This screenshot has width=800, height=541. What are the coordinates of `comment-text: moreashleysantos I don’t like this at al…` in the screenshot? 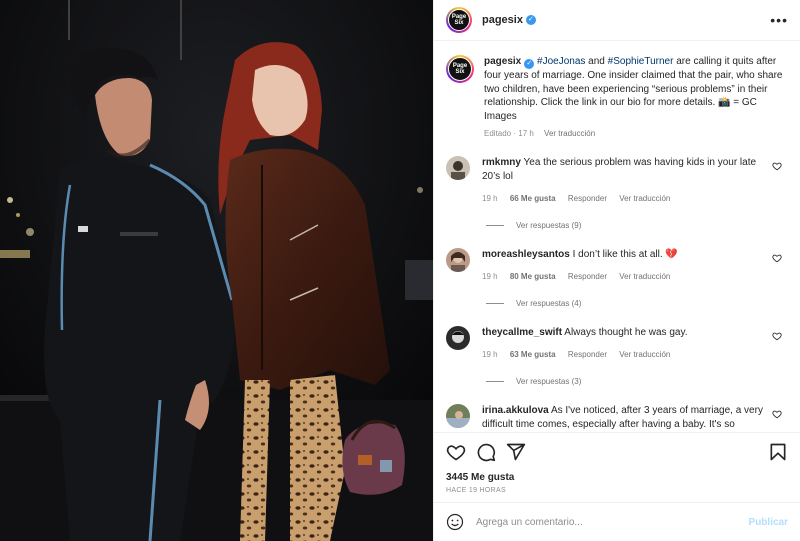 It's located at (624, 255).